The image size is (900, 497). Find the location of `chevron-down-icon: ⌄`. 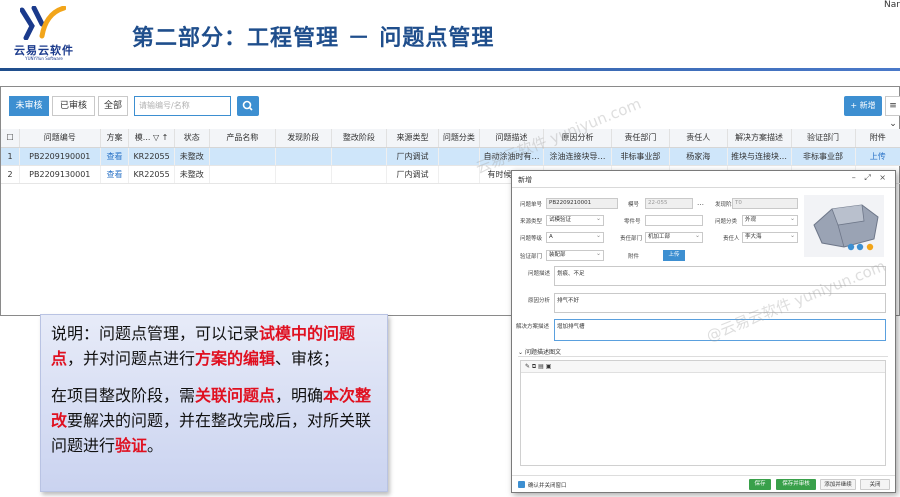

chevron-down-icon: ⌄ is located at coordinates (521, 352).